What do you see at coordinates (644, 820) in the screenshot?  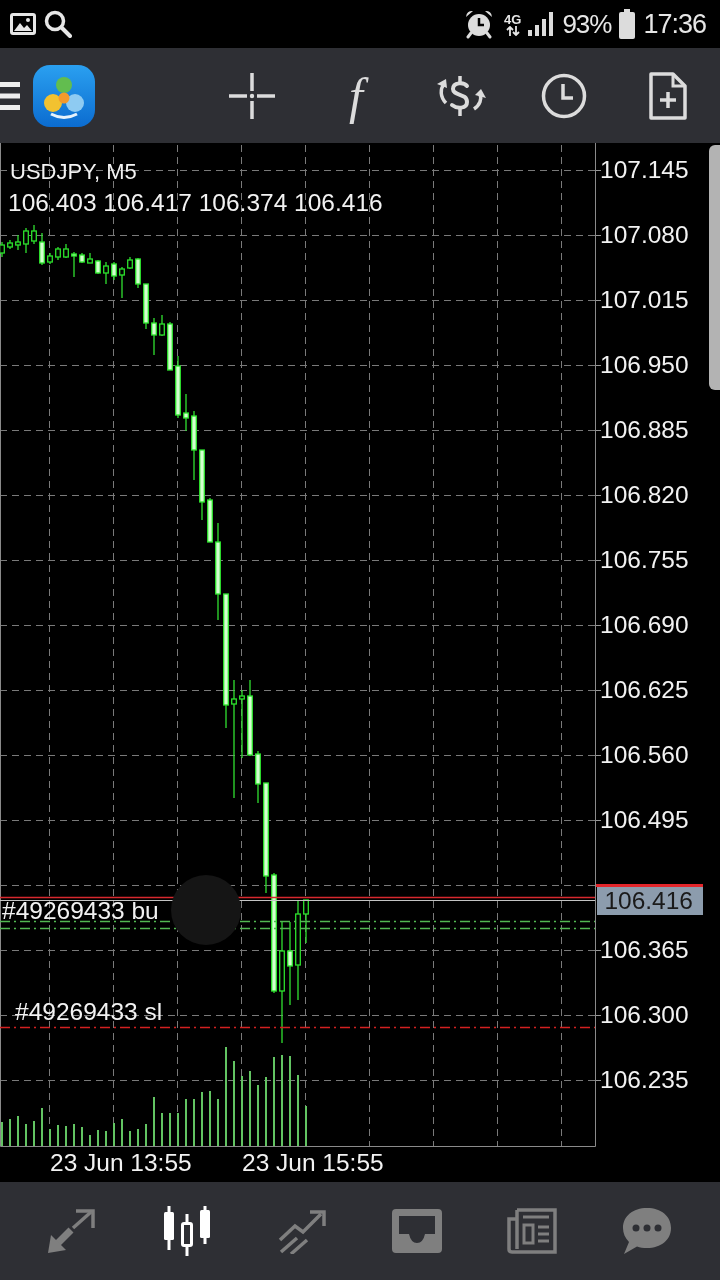 I see `price-axis-label: 106.495` at bounding box center [644, 820].